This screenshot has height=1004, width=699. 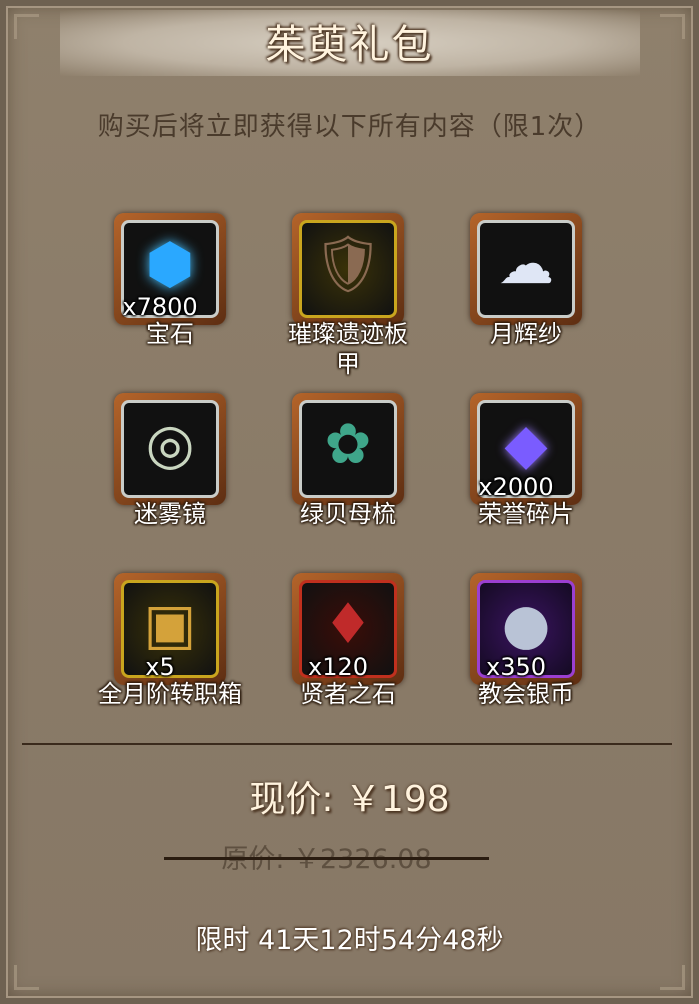 I want to click on item-name: 绿贝母梳, so click(x=348, y=514).